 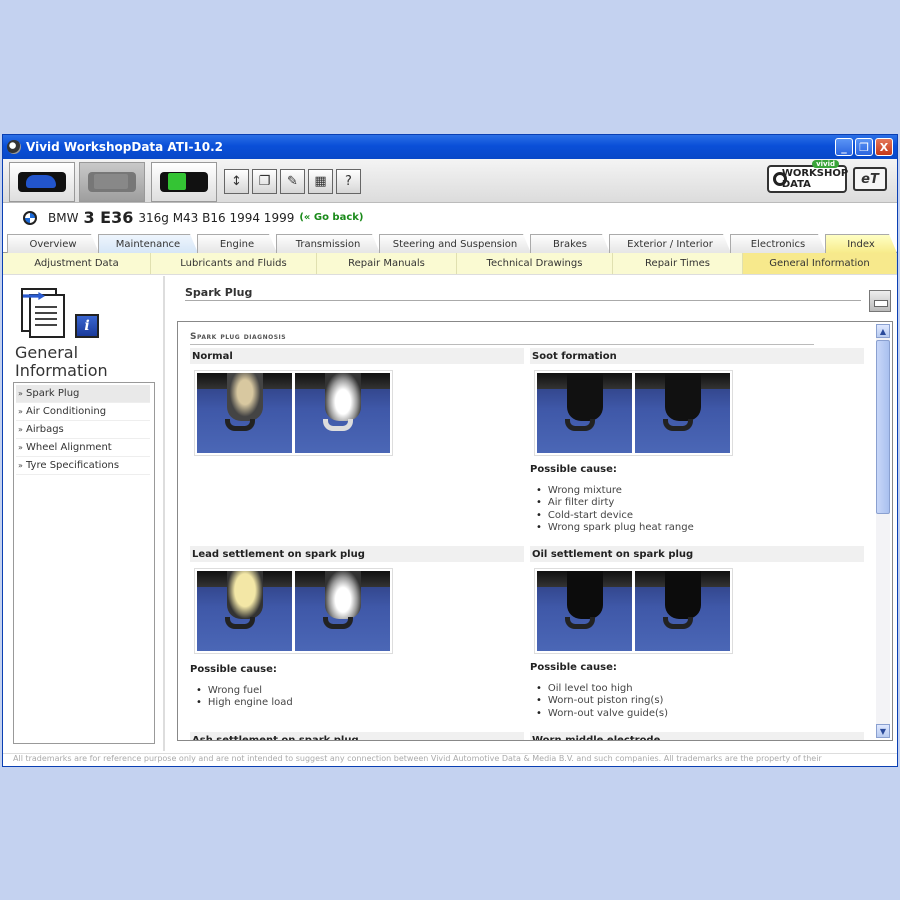 What do you see at coordinates (244, 703) in the screenshot?
I see `list-item: High engine load` at bounding box center [244, 703].